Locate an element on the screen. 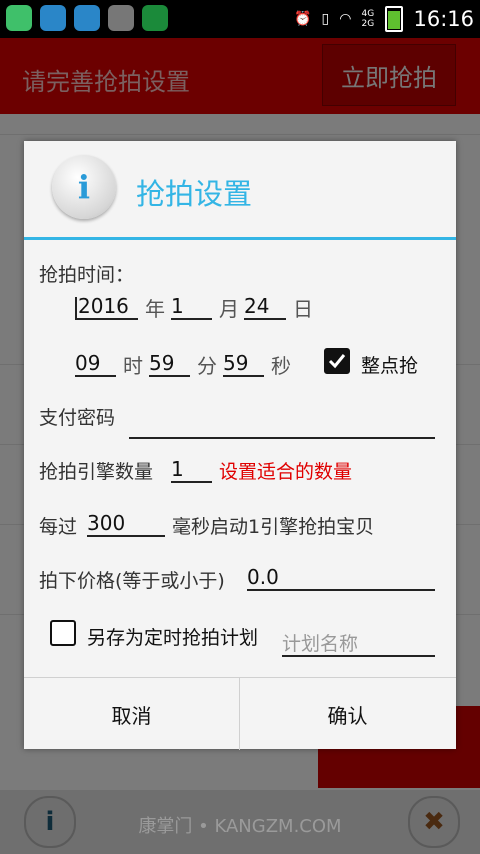 This screenshot has height=854, width=480. clock: 16:16 is located at coordinates (443, 19).